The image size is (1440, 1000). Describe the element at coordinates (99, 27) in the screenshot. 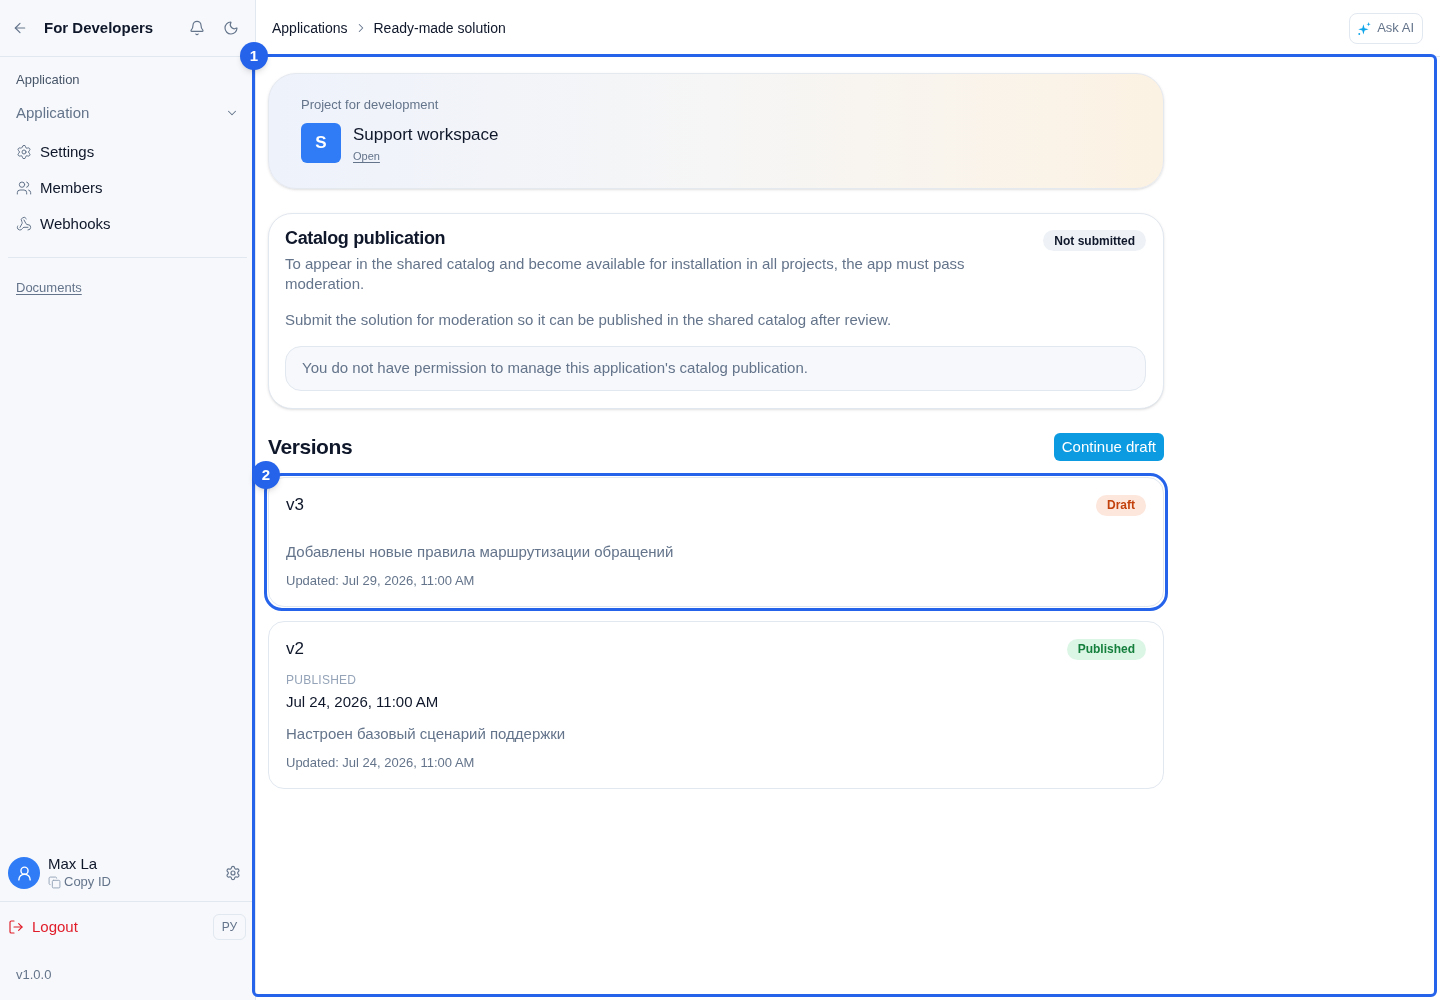

I see `app-title: For Developers` at that location.